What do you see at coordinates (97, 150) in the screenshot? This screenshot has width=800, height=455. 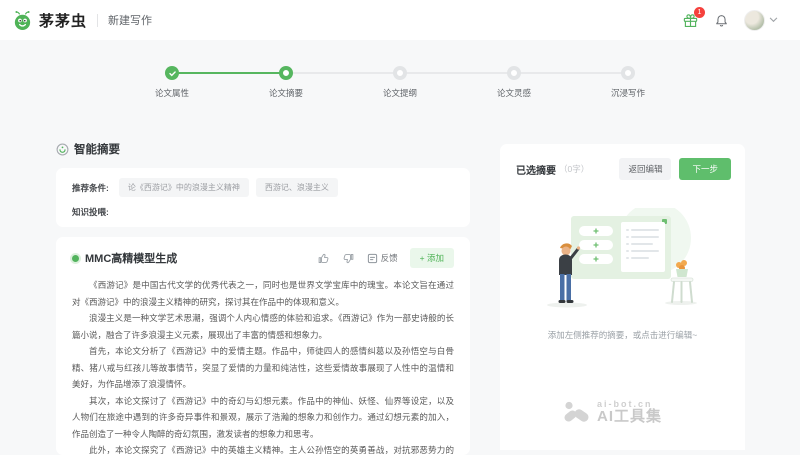 I see `section-title: 智能摘要` at bounding box center [97, 150].